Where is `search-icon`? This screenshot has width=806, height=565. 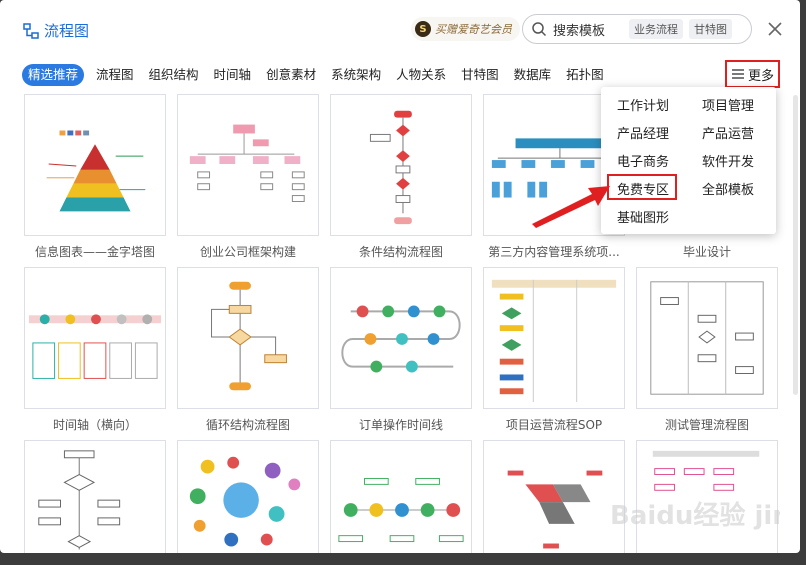
search-icon is located at coordinates (539, 29).